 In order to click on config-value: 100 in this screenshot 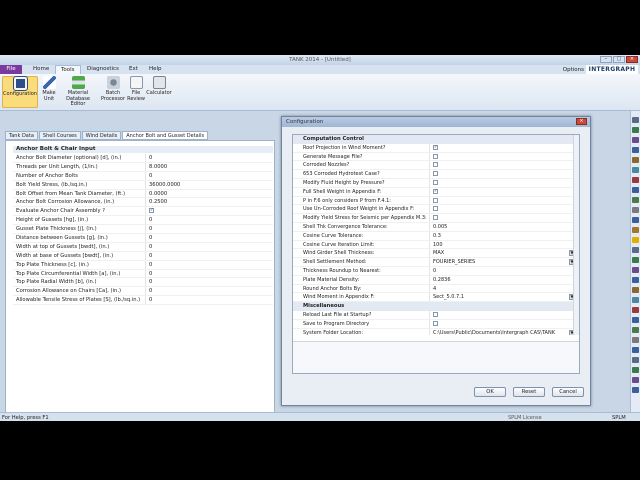, I will do `click(502, 244)`.